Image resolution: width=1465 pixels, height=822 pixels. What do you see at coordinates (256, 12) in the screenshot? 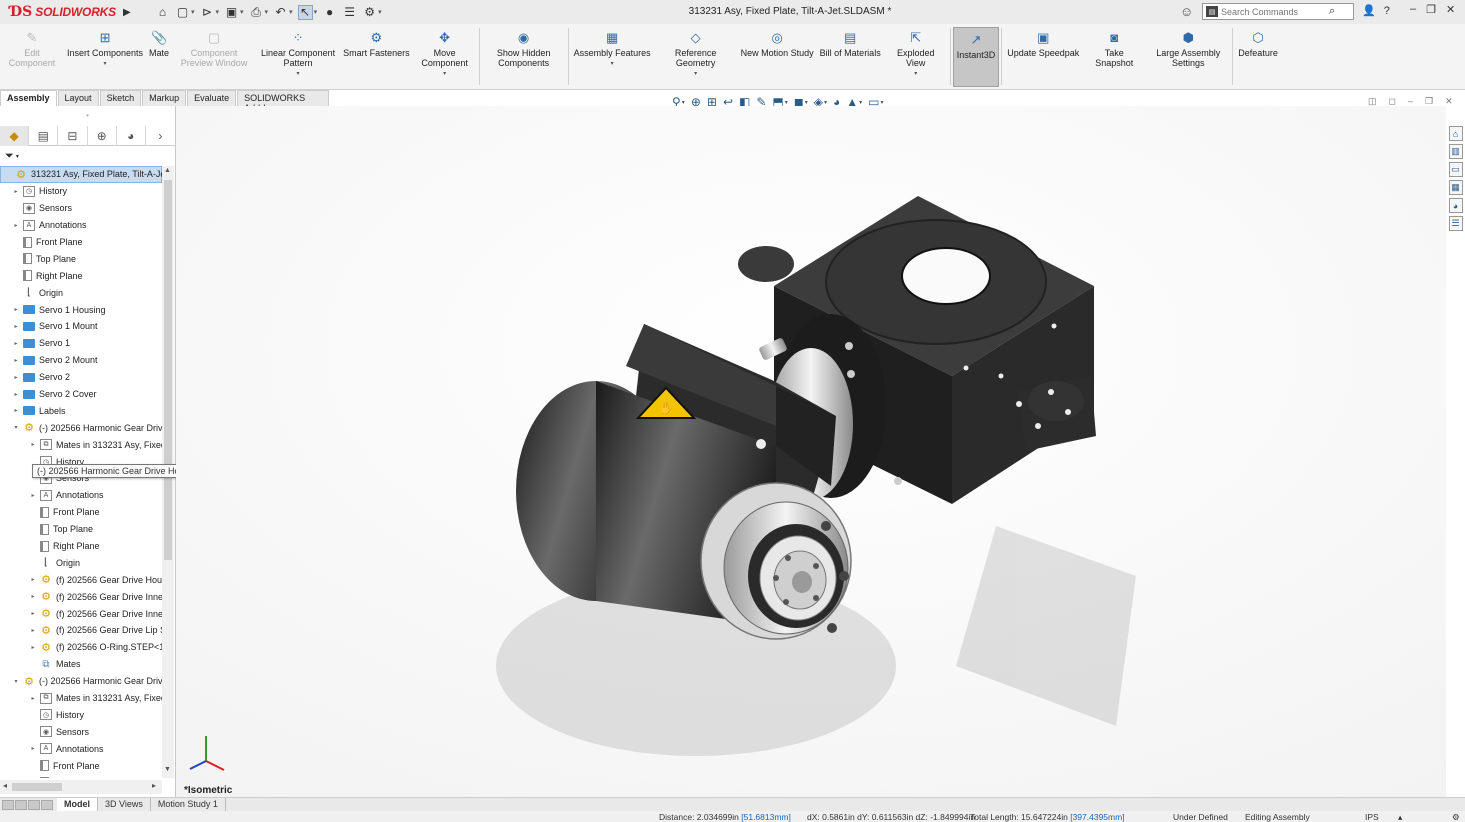
I see `print-icon: ⎙` at bounding box center [256, 12].